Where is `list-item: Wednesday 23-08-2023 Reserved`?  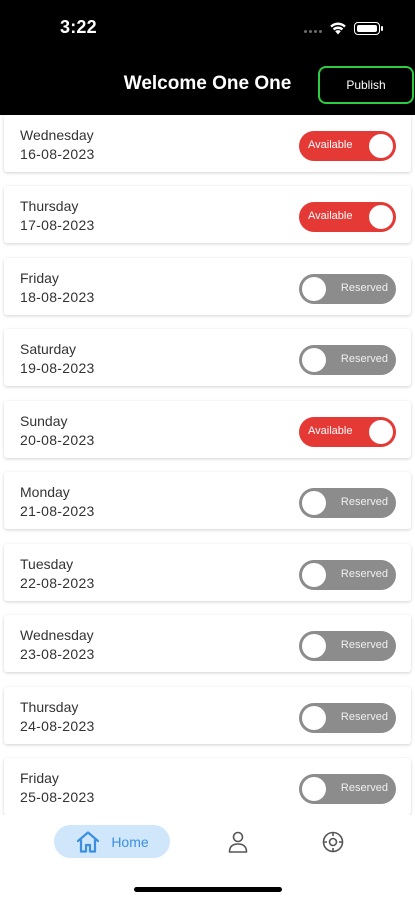 list-item: Wednesday 23-08-2023 Reserved is located at coordinates (207, 643).